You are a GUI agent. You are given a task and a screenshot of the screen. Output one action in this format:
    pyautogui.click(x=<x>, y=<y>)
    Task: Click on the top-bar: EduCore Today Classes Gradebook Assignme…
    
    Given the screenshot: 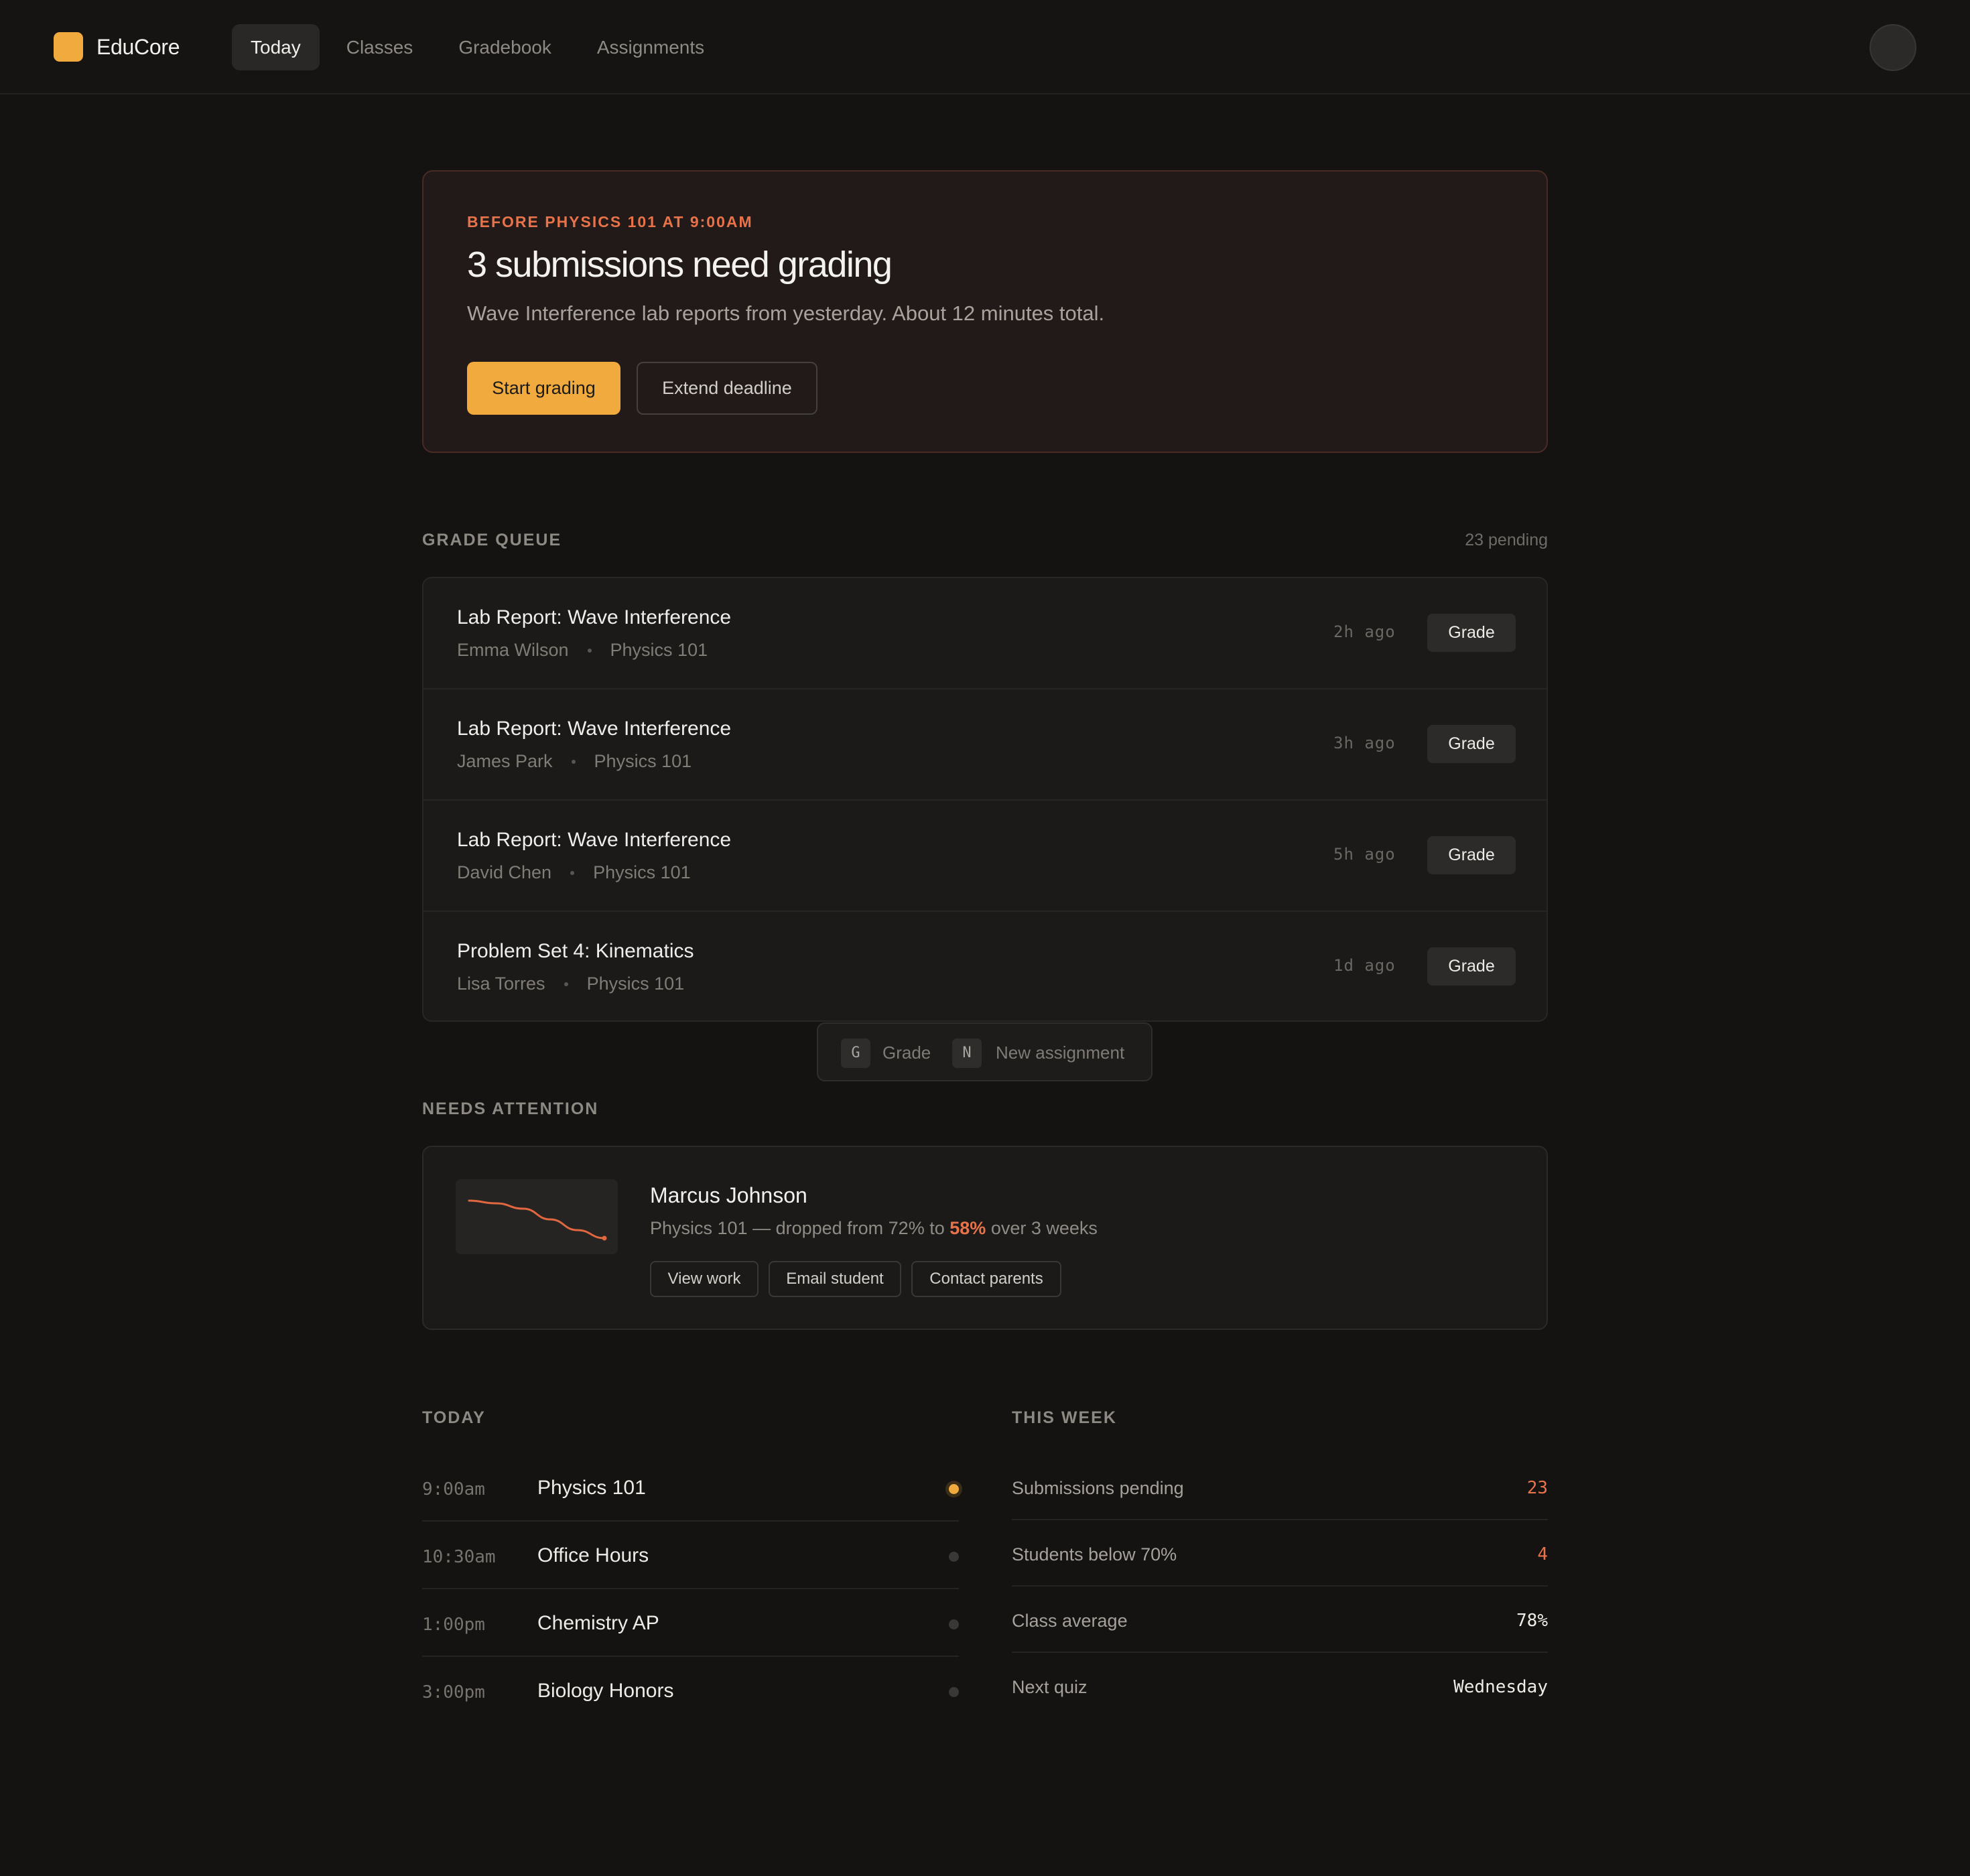 What is the action you would take?
    pyautogui.click(x=985, y=47)
    